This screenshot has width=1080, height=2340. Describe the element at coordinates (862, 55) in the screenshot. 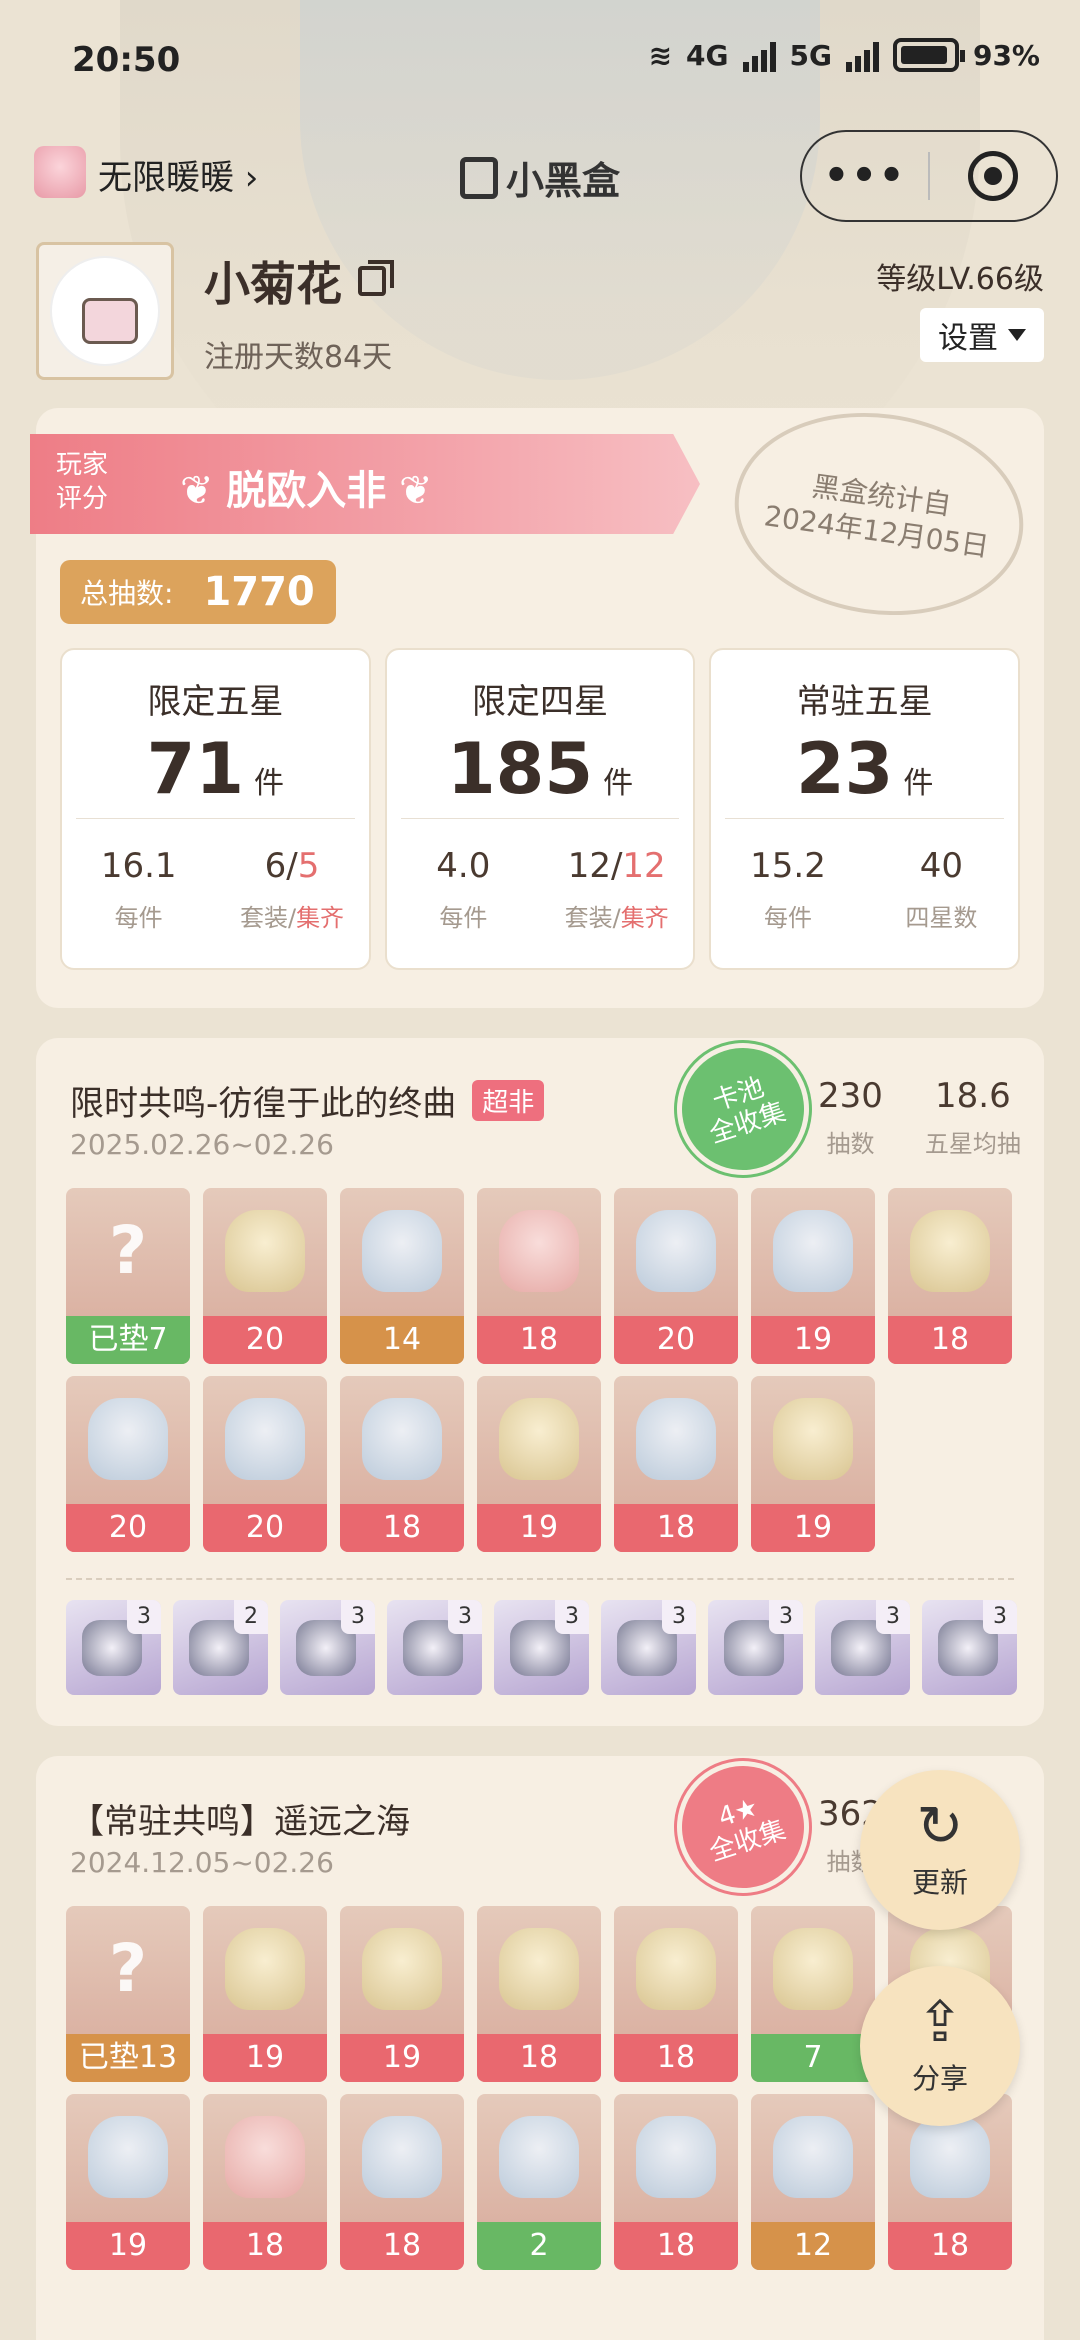

I see `signal-icon` at that location.